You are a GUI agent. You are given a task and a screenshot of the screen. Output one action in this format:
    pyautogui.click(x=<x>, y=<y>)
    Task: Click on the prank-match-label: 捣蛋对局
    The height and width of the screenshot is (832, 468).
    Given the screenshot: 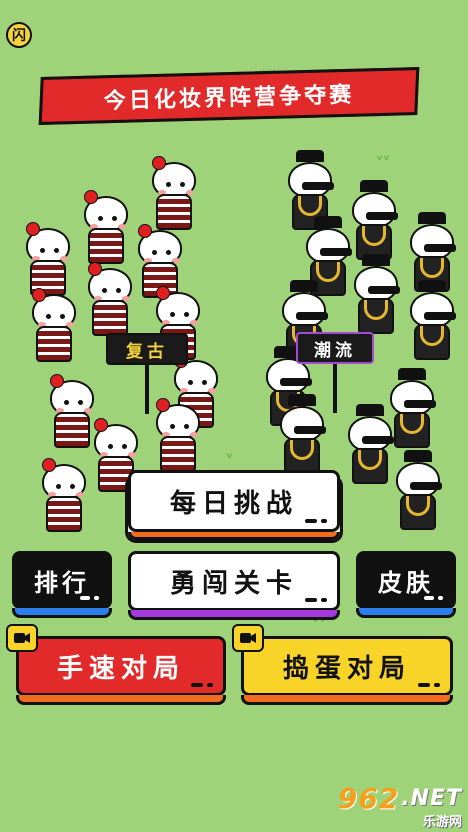 What is the action you would take?
    pyautogui.click(x=346, y=668)
    